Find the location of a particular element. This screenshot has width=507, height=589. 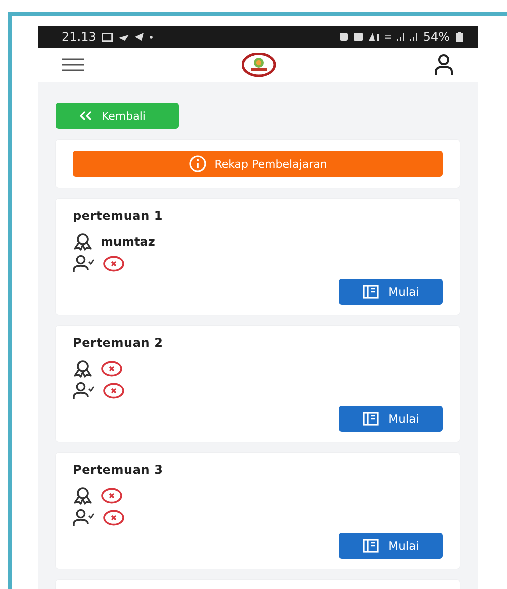

dot-icon is located at coordinates (152, 37).